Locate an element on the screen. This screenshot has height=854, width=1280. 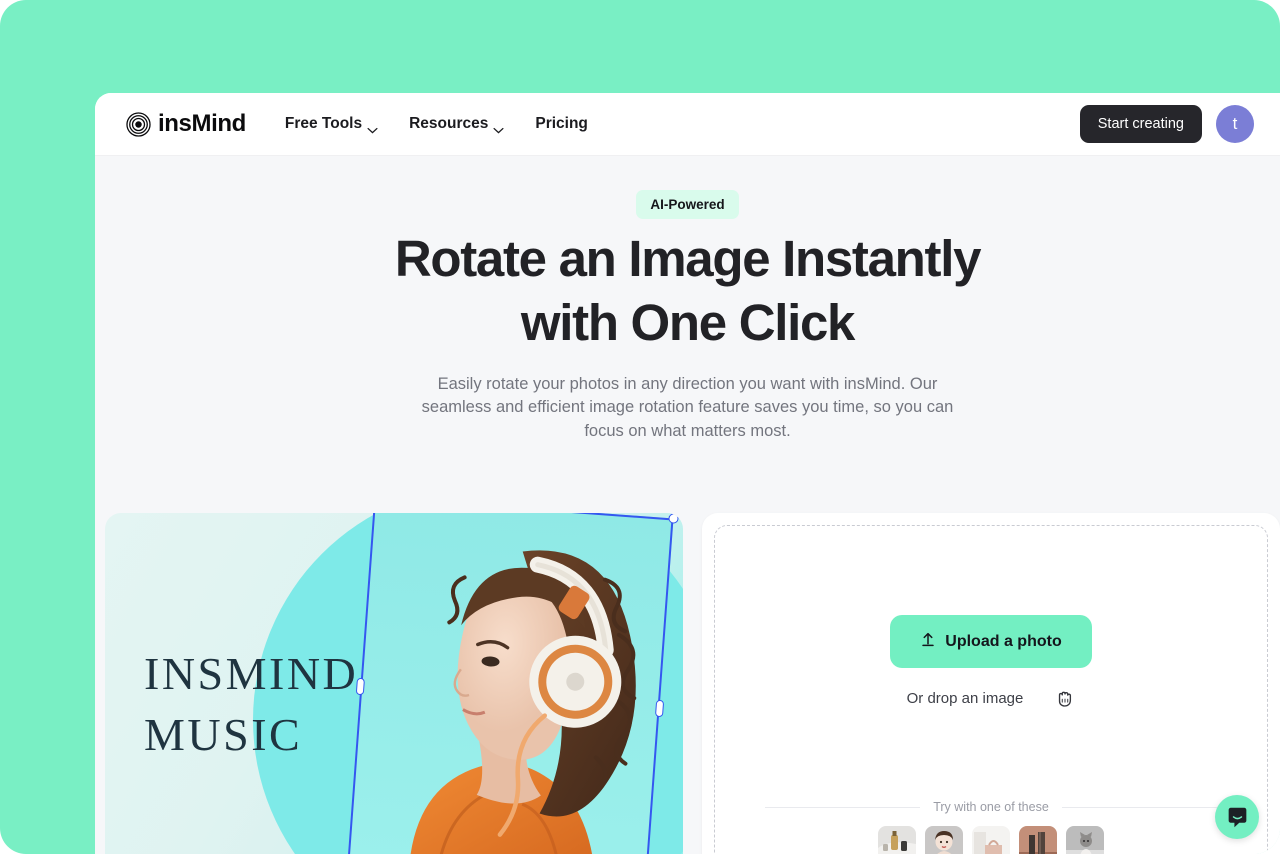
brand-name: insMind is located at coordinates (202, 123).